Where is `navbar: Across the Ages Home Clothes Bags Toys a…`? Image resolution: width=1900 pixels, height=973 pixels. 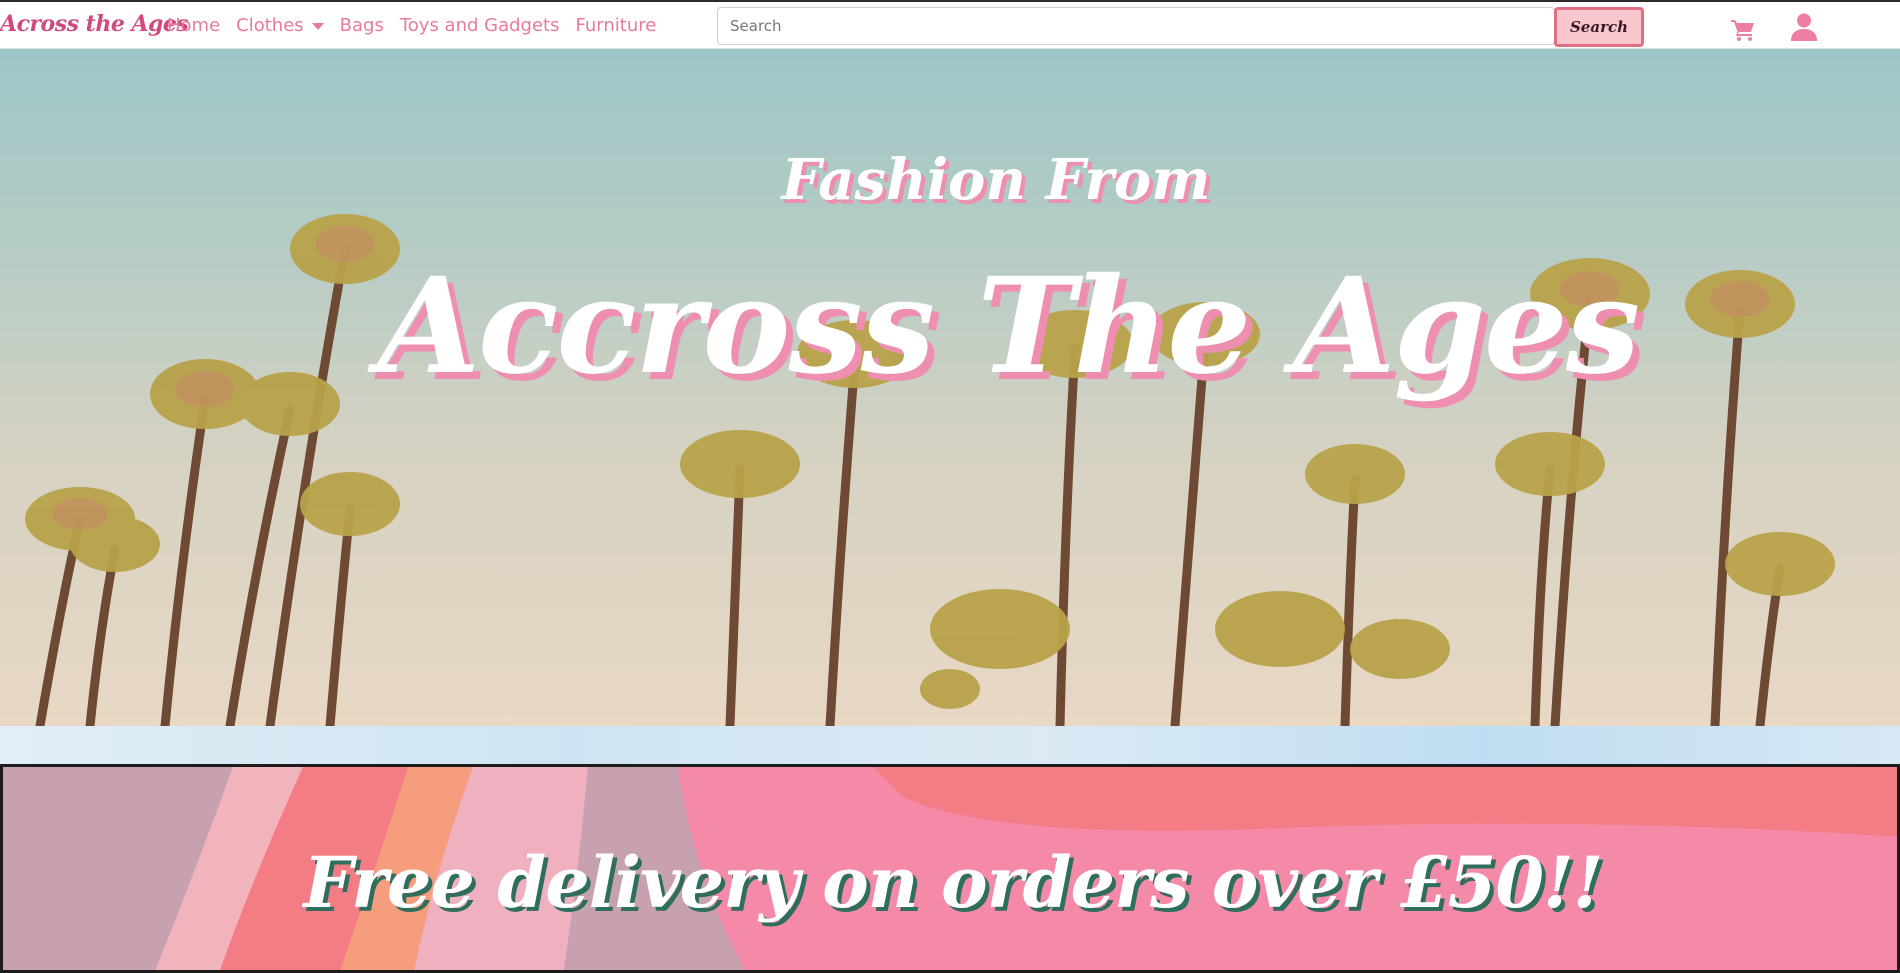 navbar: Across the Ages Home Clothes Bags Toys a… is located at coordinates (950, 24).